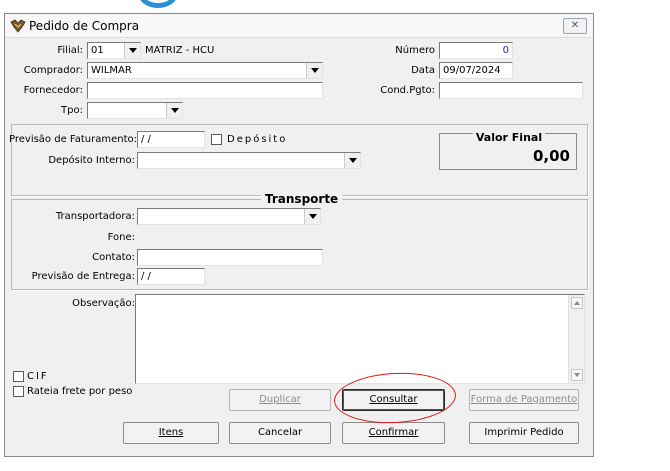 The width and height of the screenshot is (670, 471). Describe the element at coordinates (511, 90) in the screenshot. I see `condpgto-input` at that location.